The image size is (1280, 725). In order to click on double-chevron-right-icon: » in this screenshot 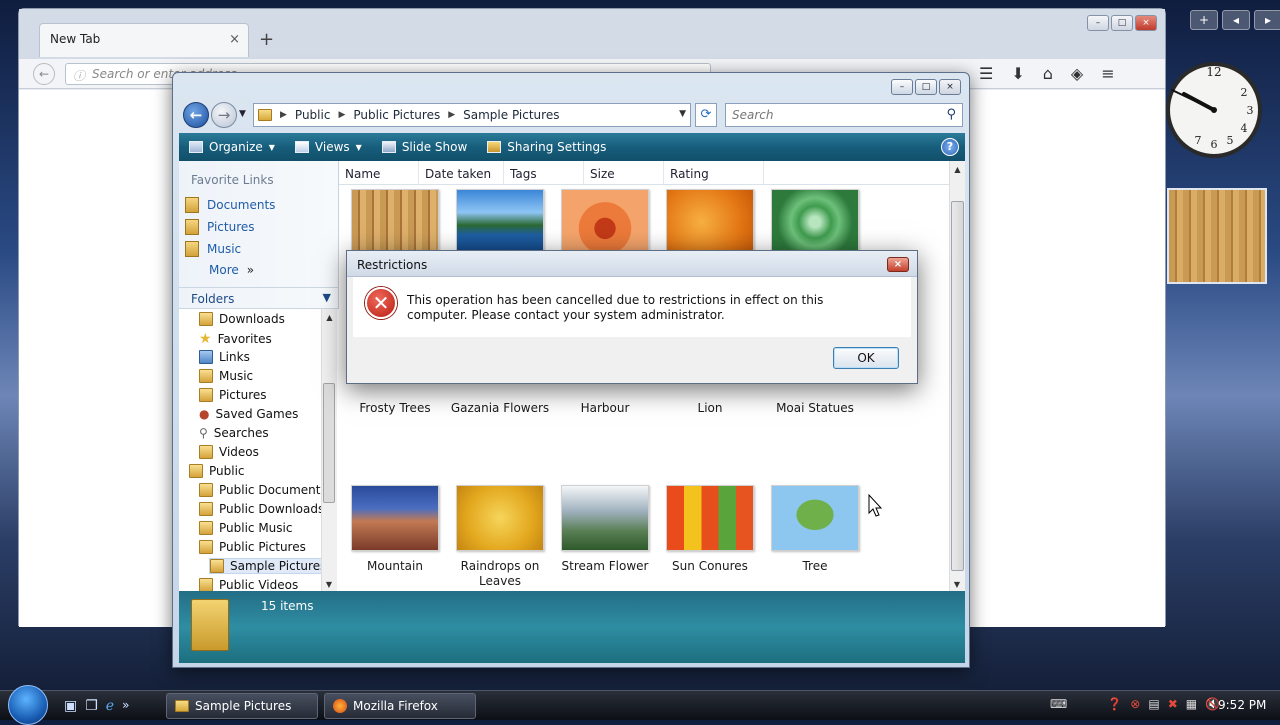, I will do `click(125, 706)`.